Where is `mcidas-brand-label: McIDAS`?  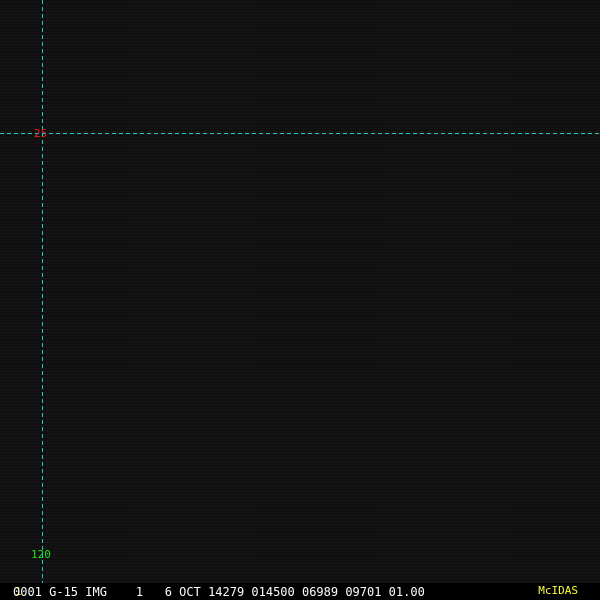
mcidas-brand-label: McIDAS is located at coordinates (558, 590).